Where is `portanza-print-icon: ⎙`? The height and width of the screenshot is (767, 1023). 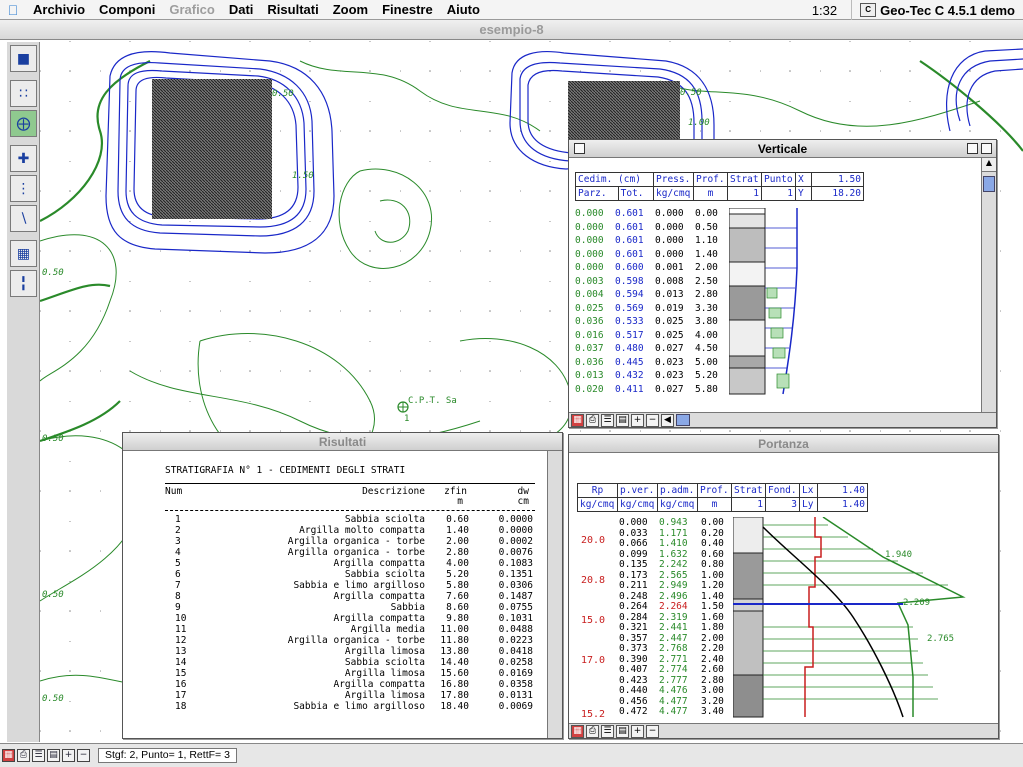 portanza-print-icon: ⎙ is located at coordinates (592, 731).